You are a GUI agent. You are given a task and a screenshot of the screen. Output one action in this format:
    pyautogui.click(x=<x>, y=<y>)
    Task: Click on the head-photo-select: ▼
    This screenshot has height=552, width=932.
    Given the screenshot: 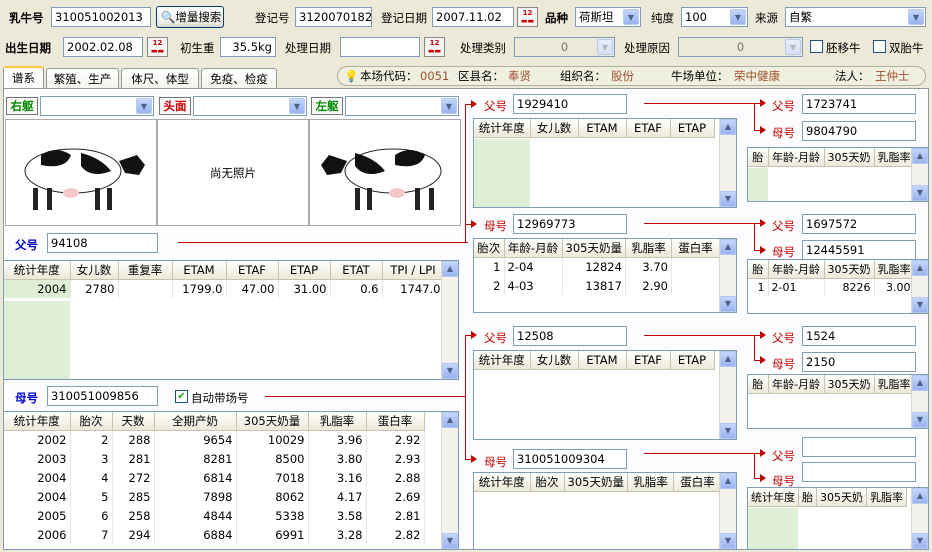 What is the action you would take?
    pyautogui.click(x=250, y=106)
    